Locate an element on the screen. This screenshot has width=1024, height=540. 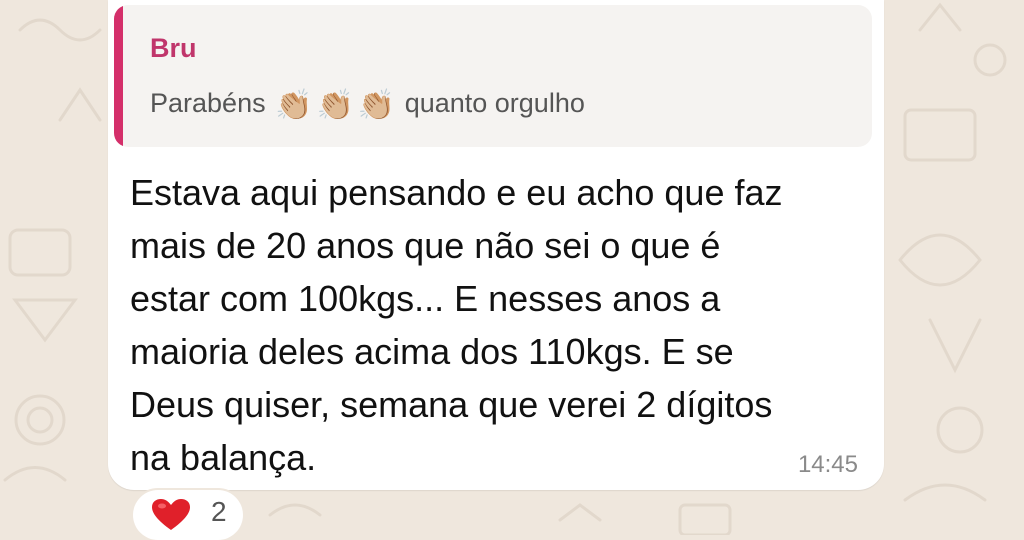
reply-quote-accent-bar is located at coordinates (118, 76).